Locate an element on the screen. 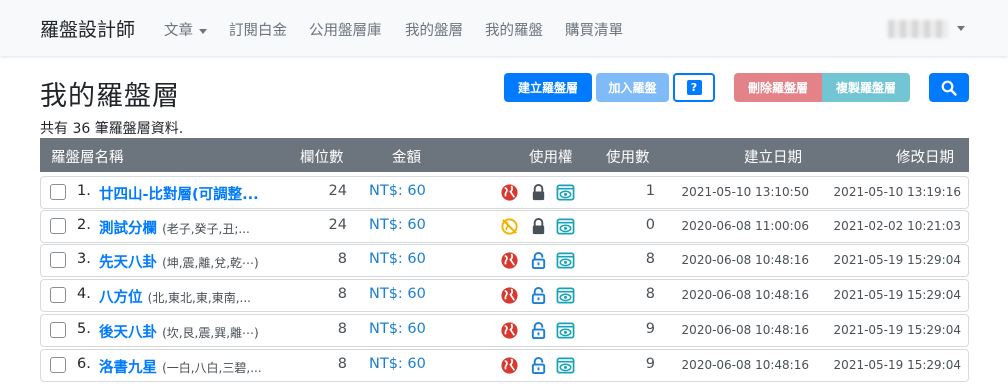  use-count: 1 is located at coordinates (650, 191).